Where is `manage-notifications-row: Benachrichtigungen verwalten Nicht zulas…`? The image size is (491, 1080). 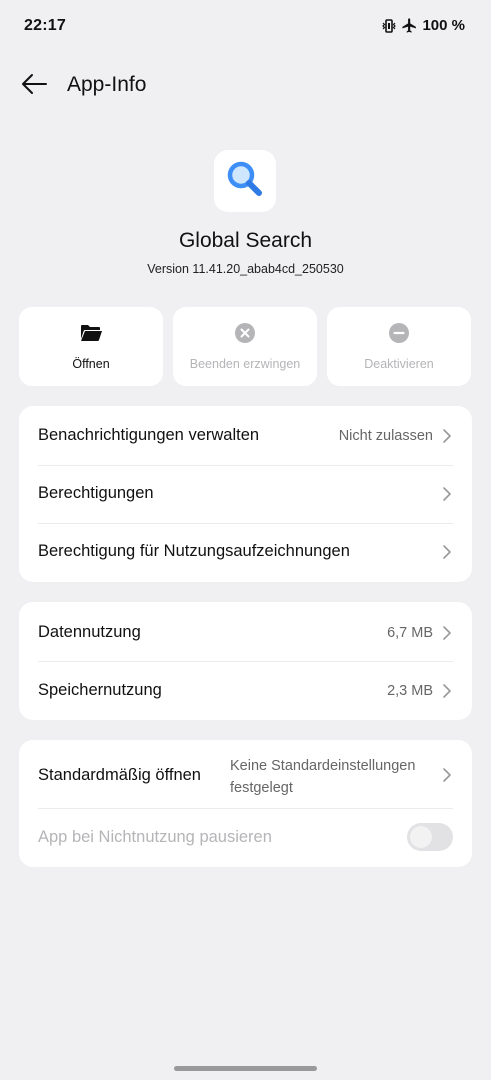
manage-notifications-row: Benachrichtigungen verwalten Nicht zulas… is located at coordinates (245, 435).